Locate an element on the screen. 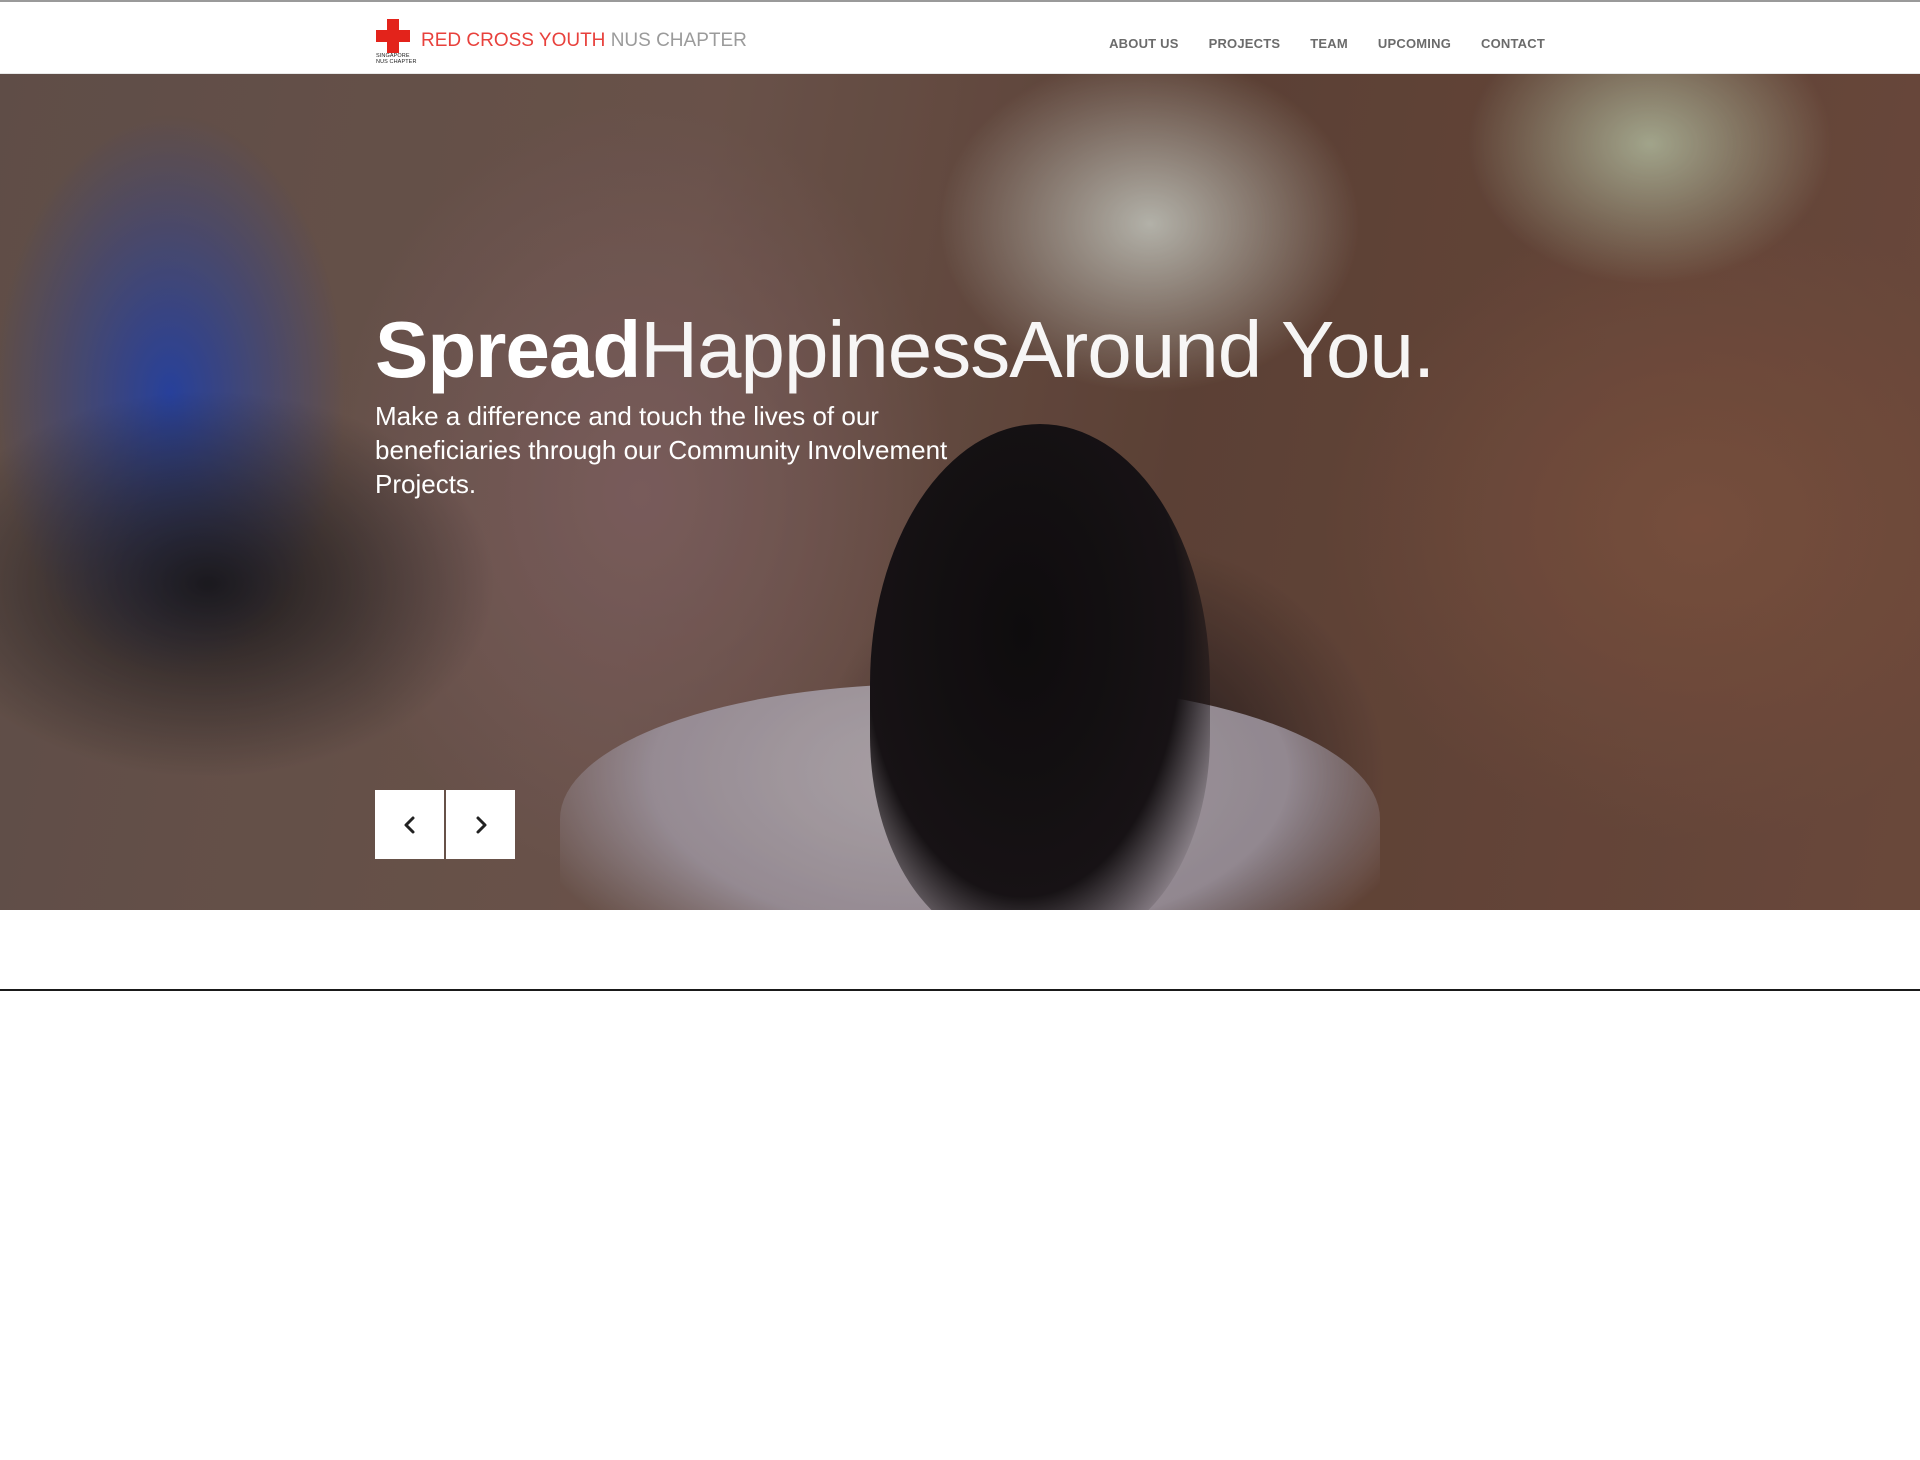 This screenshot has width=1920, height=1460. nav-item-about-us: ABOUT US is located at coordinates (1144, 44).